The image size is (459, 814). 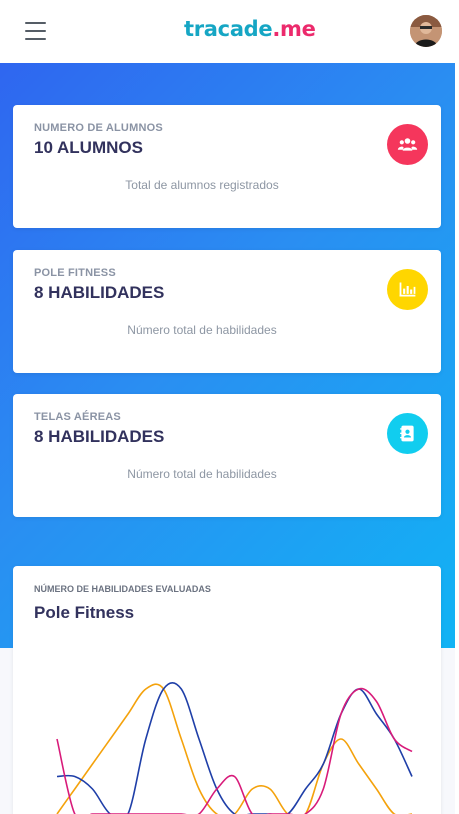 I want to click on line-chart, so click(x=234, y=747).